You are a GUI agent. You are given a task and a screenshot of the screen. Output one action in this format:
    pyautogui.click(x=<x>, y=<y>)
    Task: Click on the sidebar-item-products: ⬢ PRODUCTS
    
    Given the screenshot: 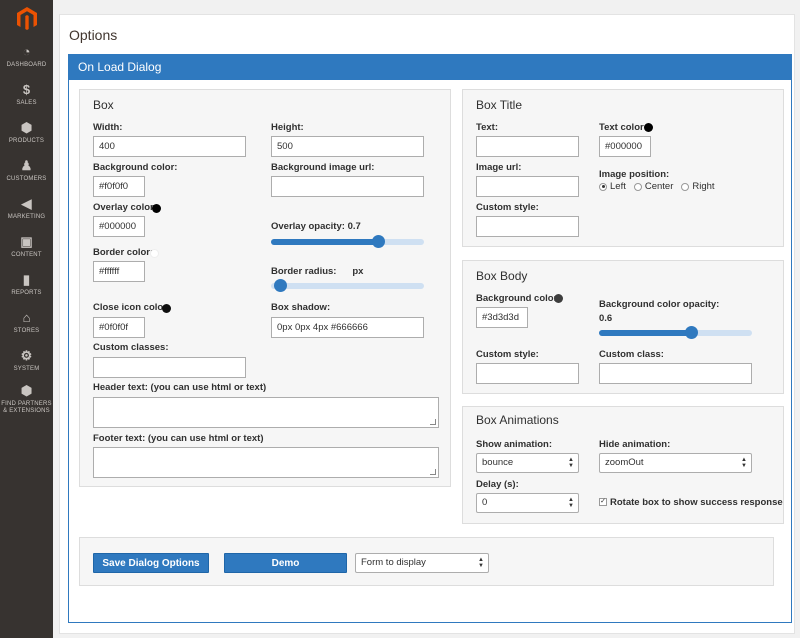 What is the action you would take?
    pyautogui.click(x=26, y=133)
    